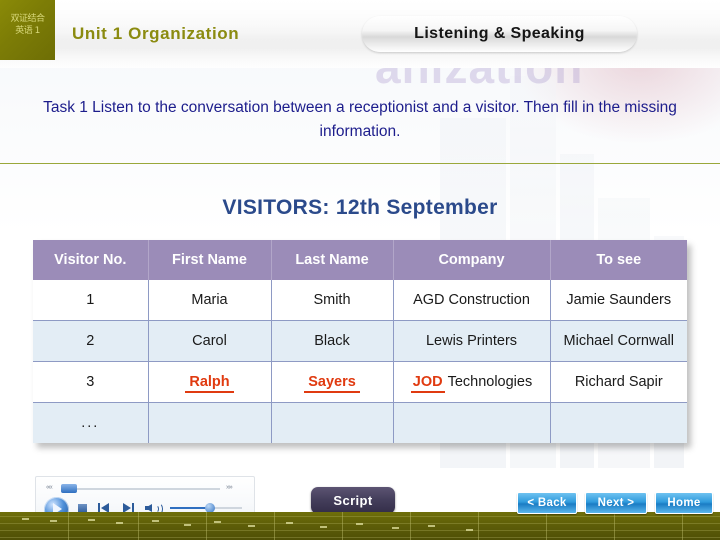 This screenshot has height=540, width=720. I want to click on back-button-label: < Back, so click(547, 503).